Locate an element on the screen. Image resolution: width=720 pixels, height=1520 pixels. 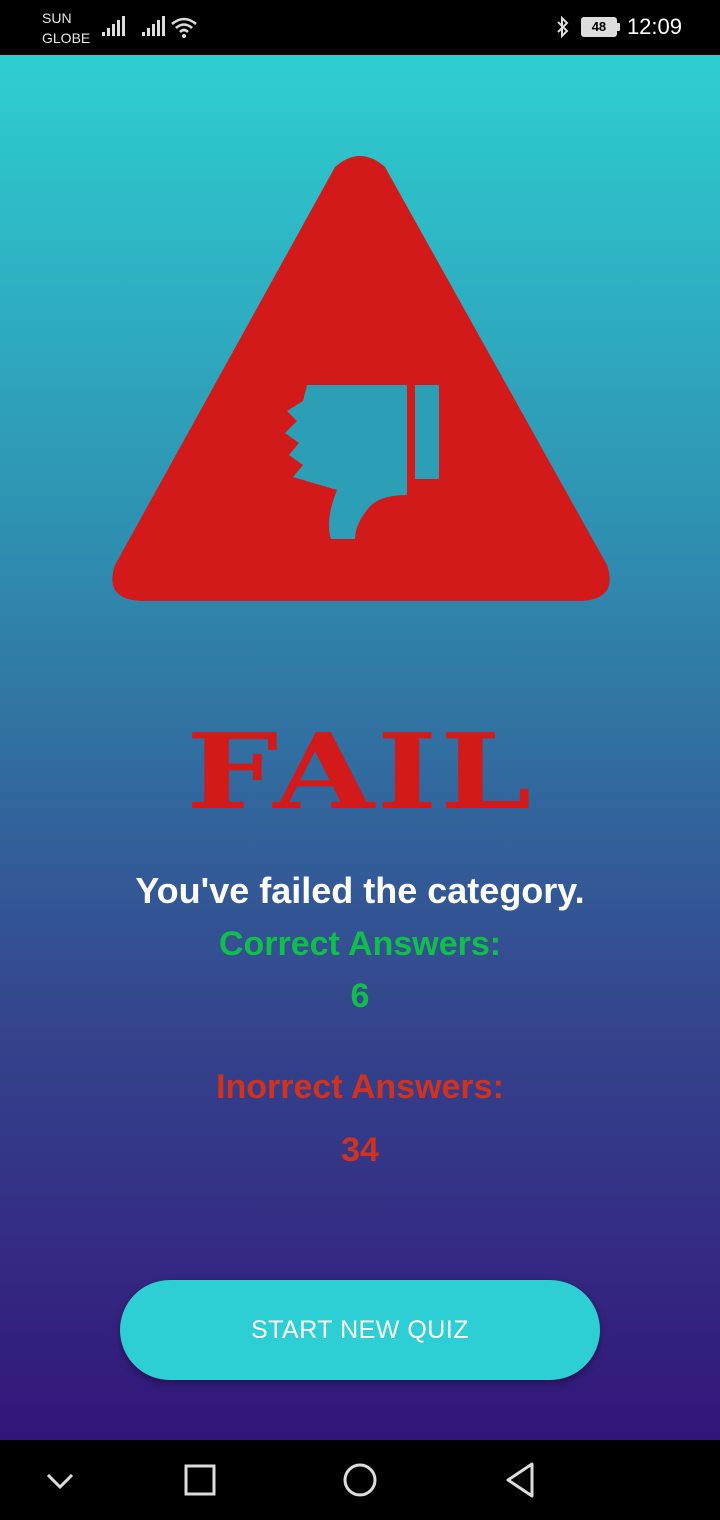
correct-answers-label: Correct Answers: is located at coordinates (360, 944).